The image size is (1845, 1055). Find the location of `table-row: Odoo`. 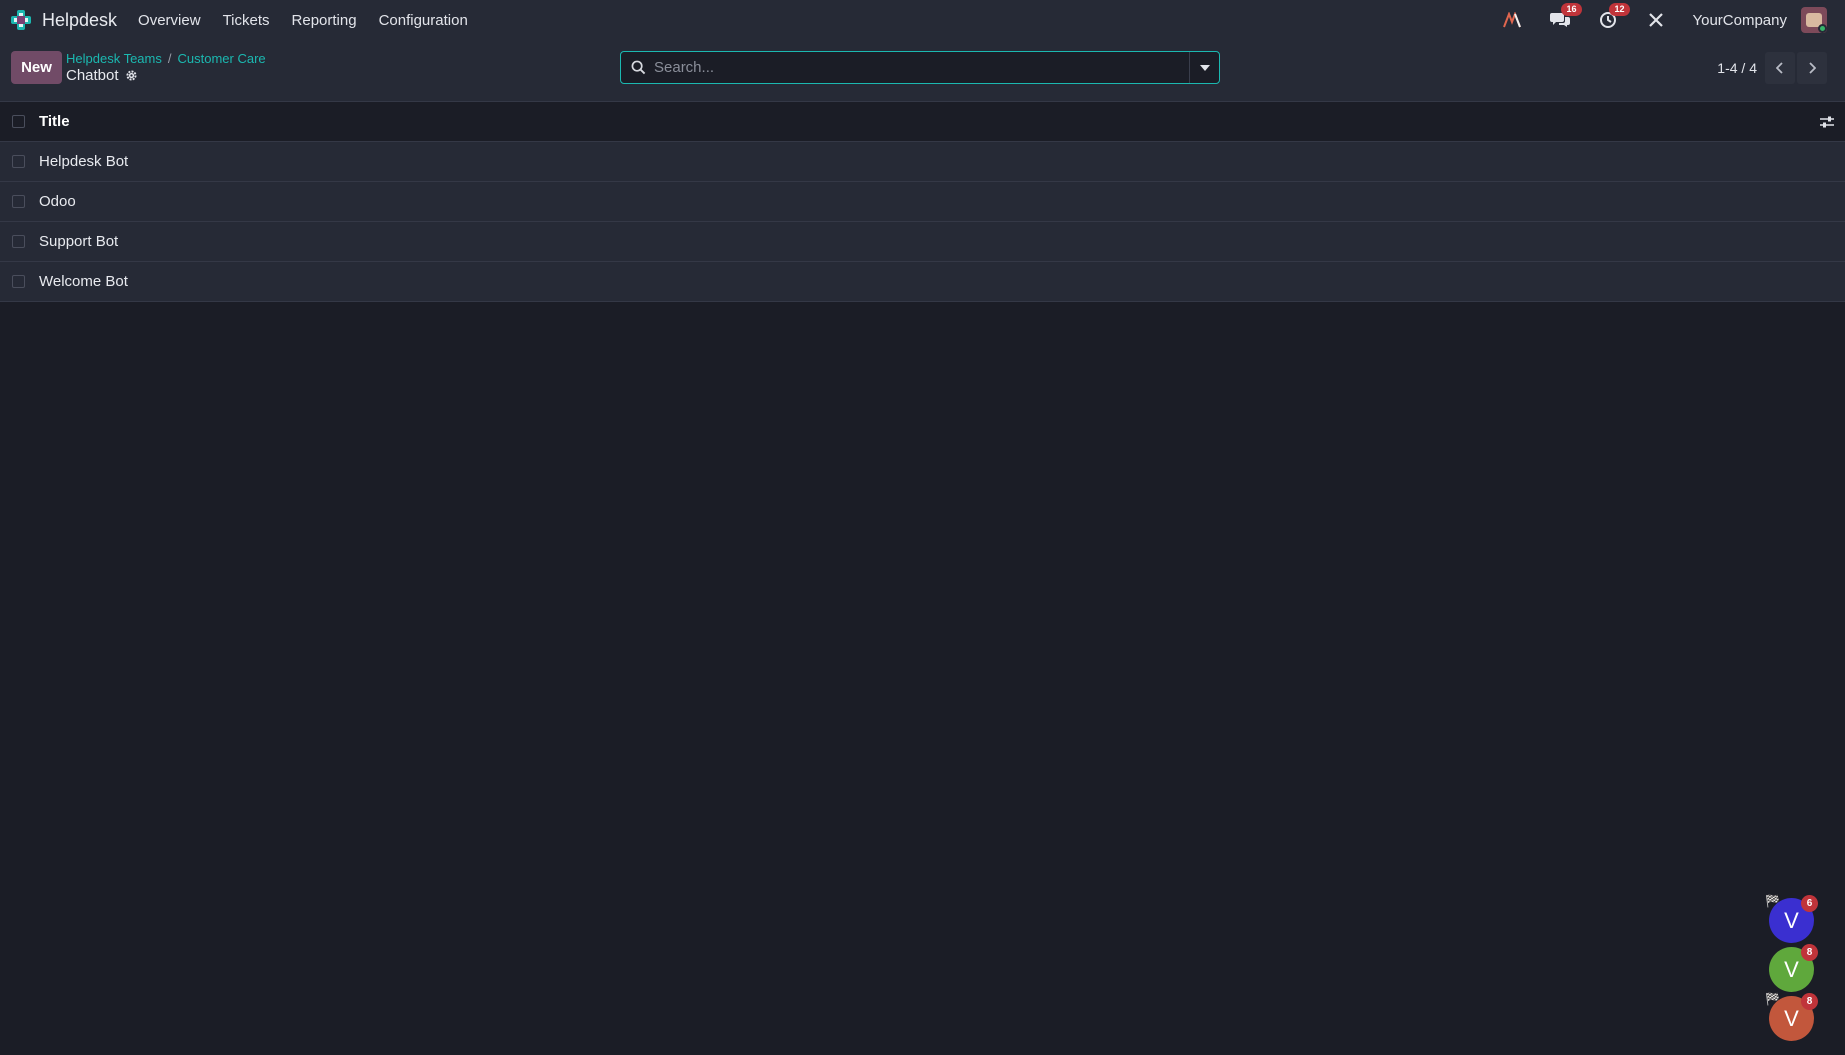

table-row: Odoo is located at coordinates (922, 202).